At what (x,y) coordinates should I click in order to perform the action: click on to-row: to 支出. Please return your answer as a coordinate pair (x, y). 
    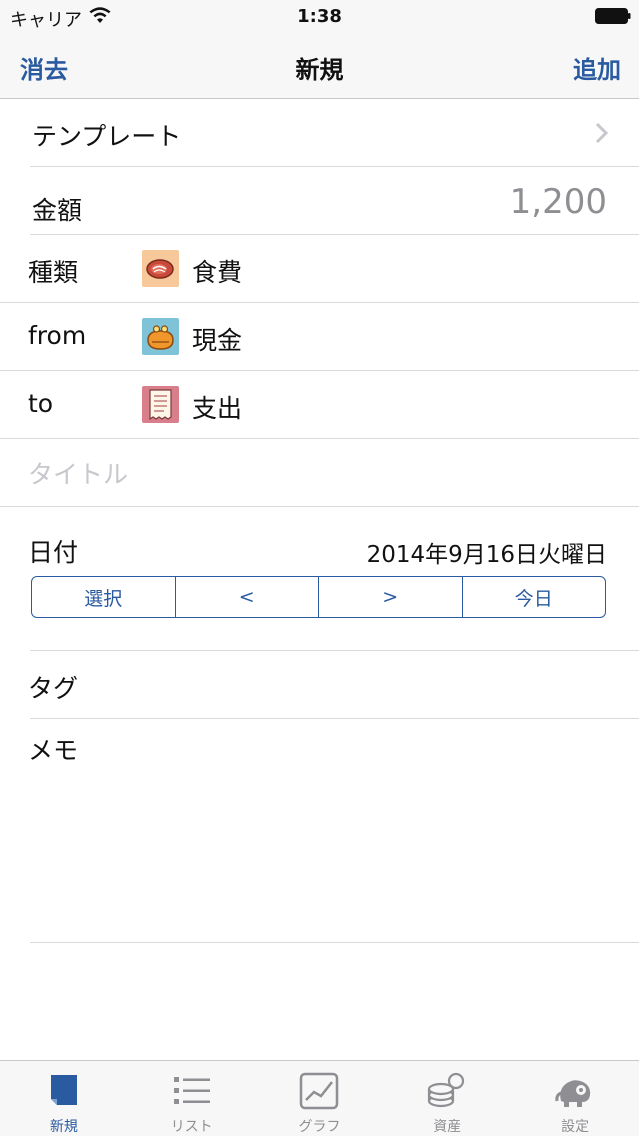
    Looking at the image, I should click on (319, 405).